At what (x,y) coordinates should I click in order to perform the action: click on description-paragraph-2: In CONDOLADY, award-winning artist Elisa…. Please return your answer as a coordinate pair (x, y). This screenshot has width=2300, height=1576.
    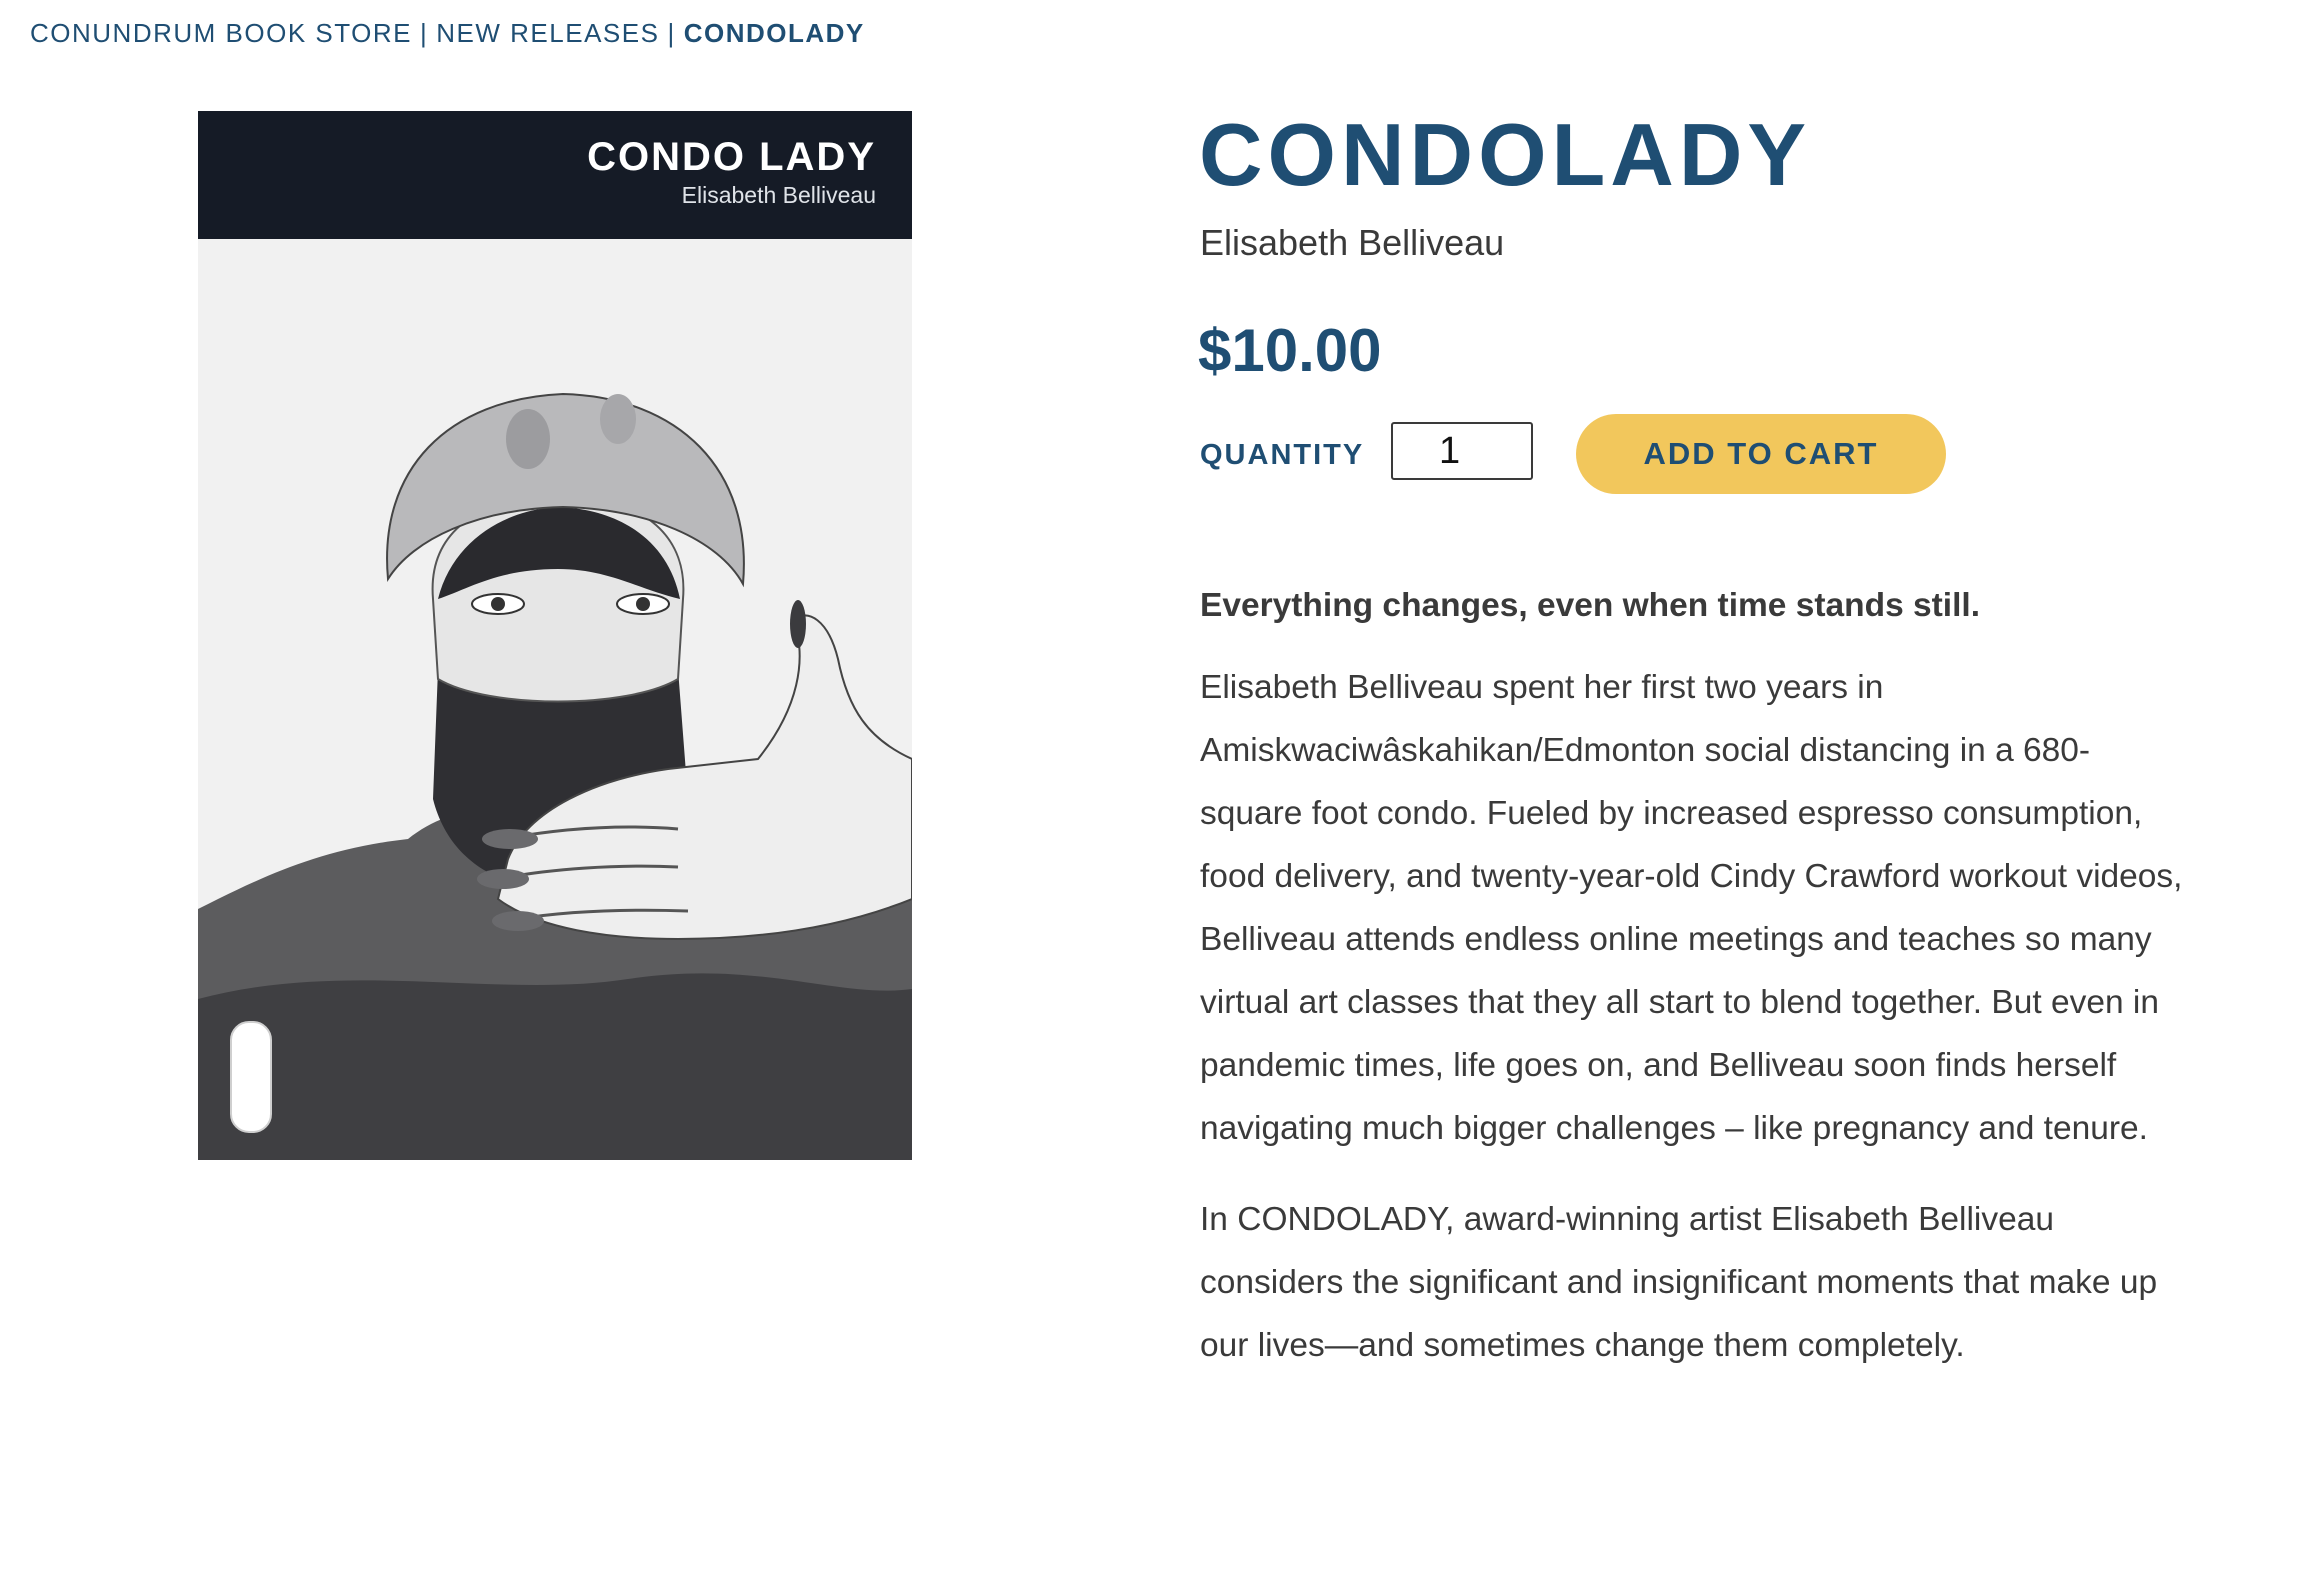
    Looking at the image, I should click on (1679, 1282).